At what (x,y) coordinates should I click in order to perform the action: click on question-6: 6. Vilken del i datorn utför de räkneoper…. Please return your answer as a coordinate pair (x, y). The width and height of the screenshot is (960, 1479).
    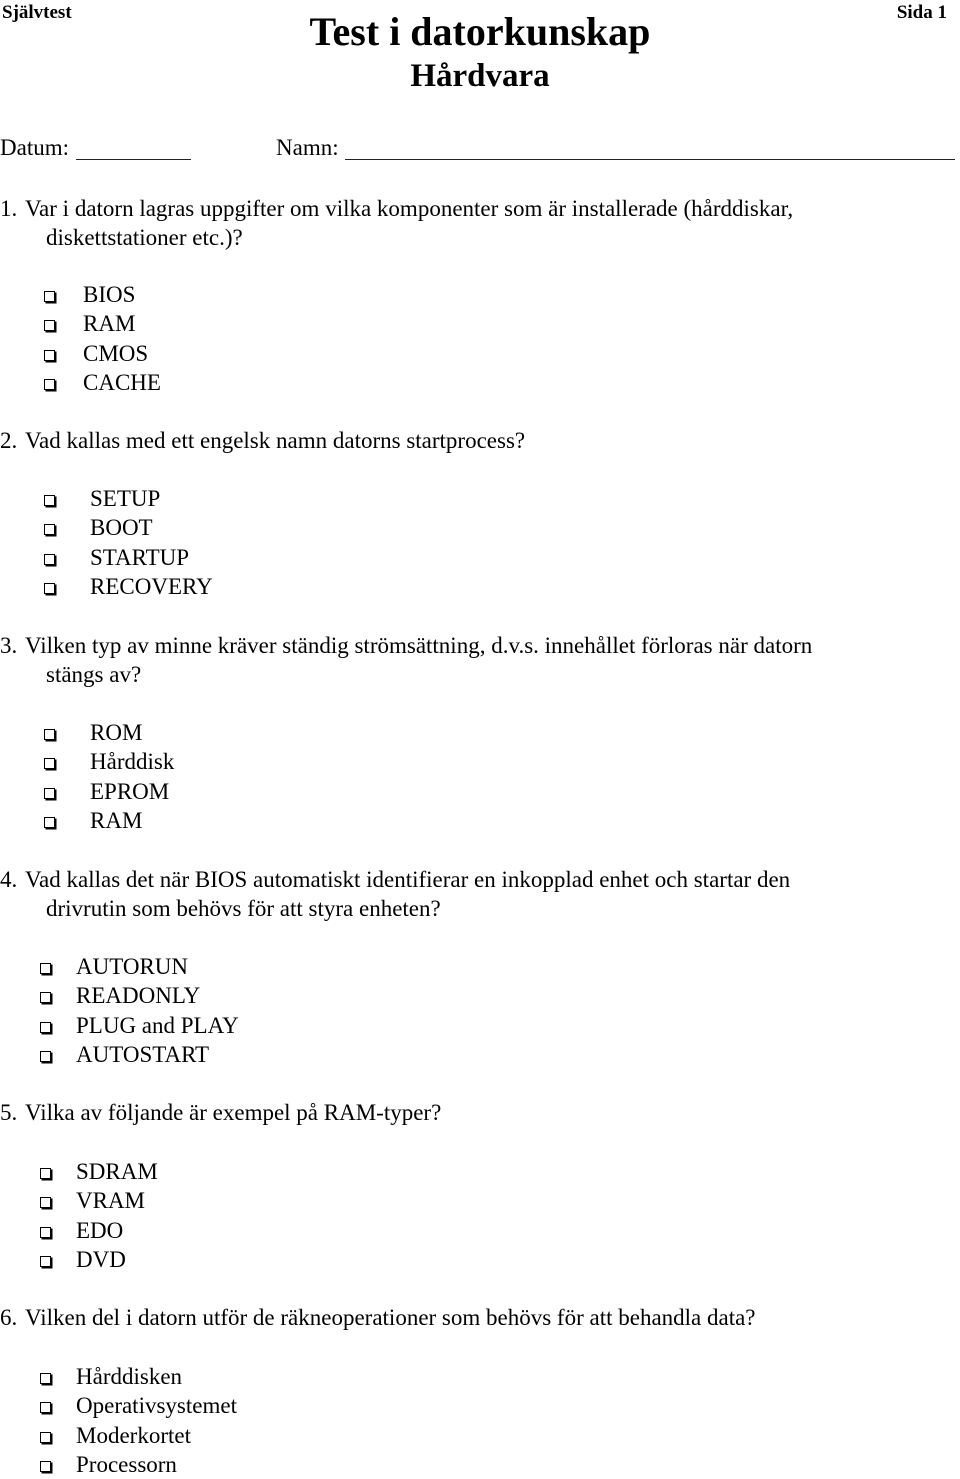
    Looking at the image, I should click on (378, 1317).